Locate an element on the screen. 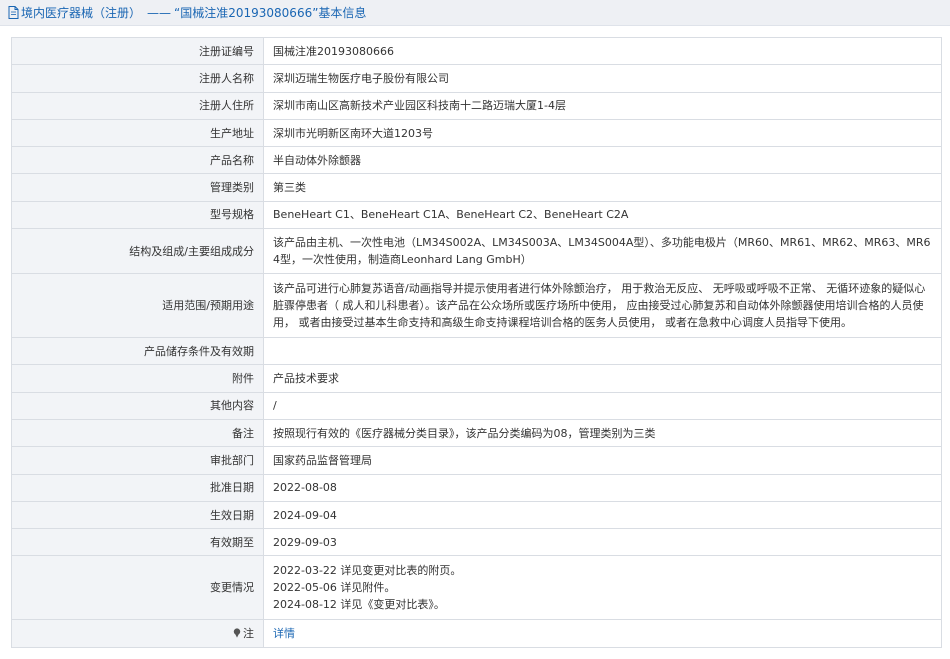  row-label: 产品名称 is located at coordinates (137, 160).